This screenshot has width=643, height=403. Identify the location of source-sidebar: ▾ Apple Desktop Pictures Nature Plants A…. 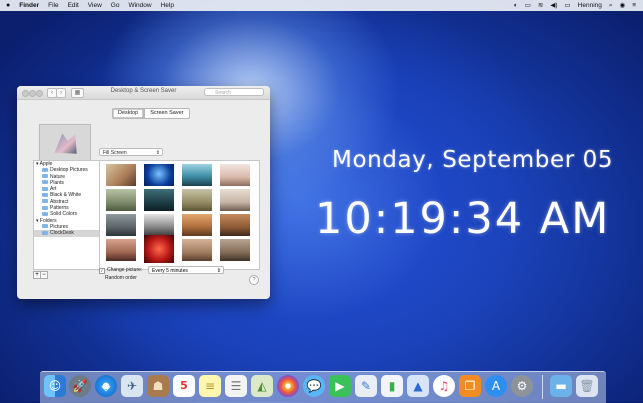
(67, 215).